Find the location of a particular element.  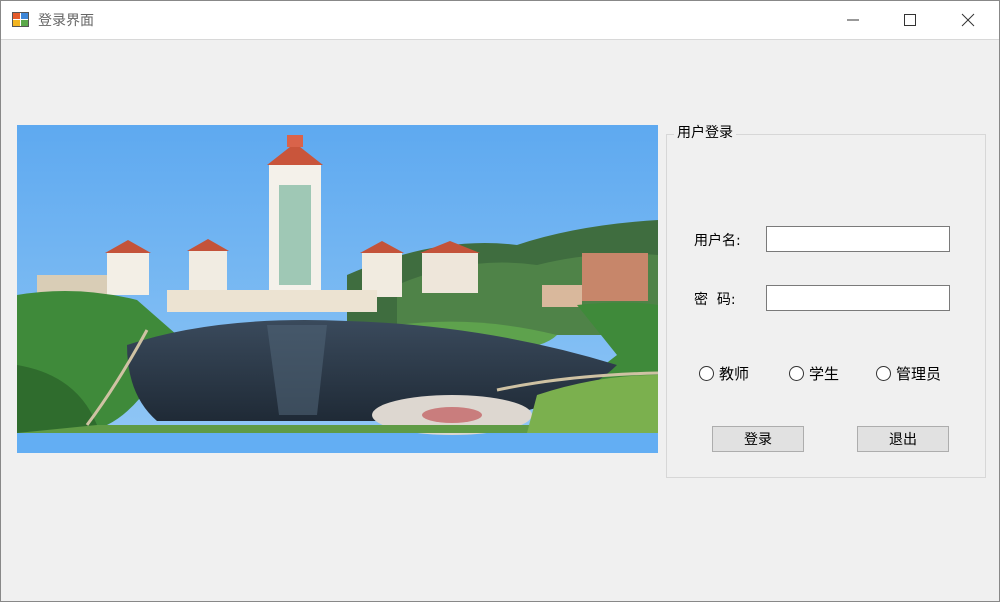

minimize-icon is located at coordinates (853, 20).